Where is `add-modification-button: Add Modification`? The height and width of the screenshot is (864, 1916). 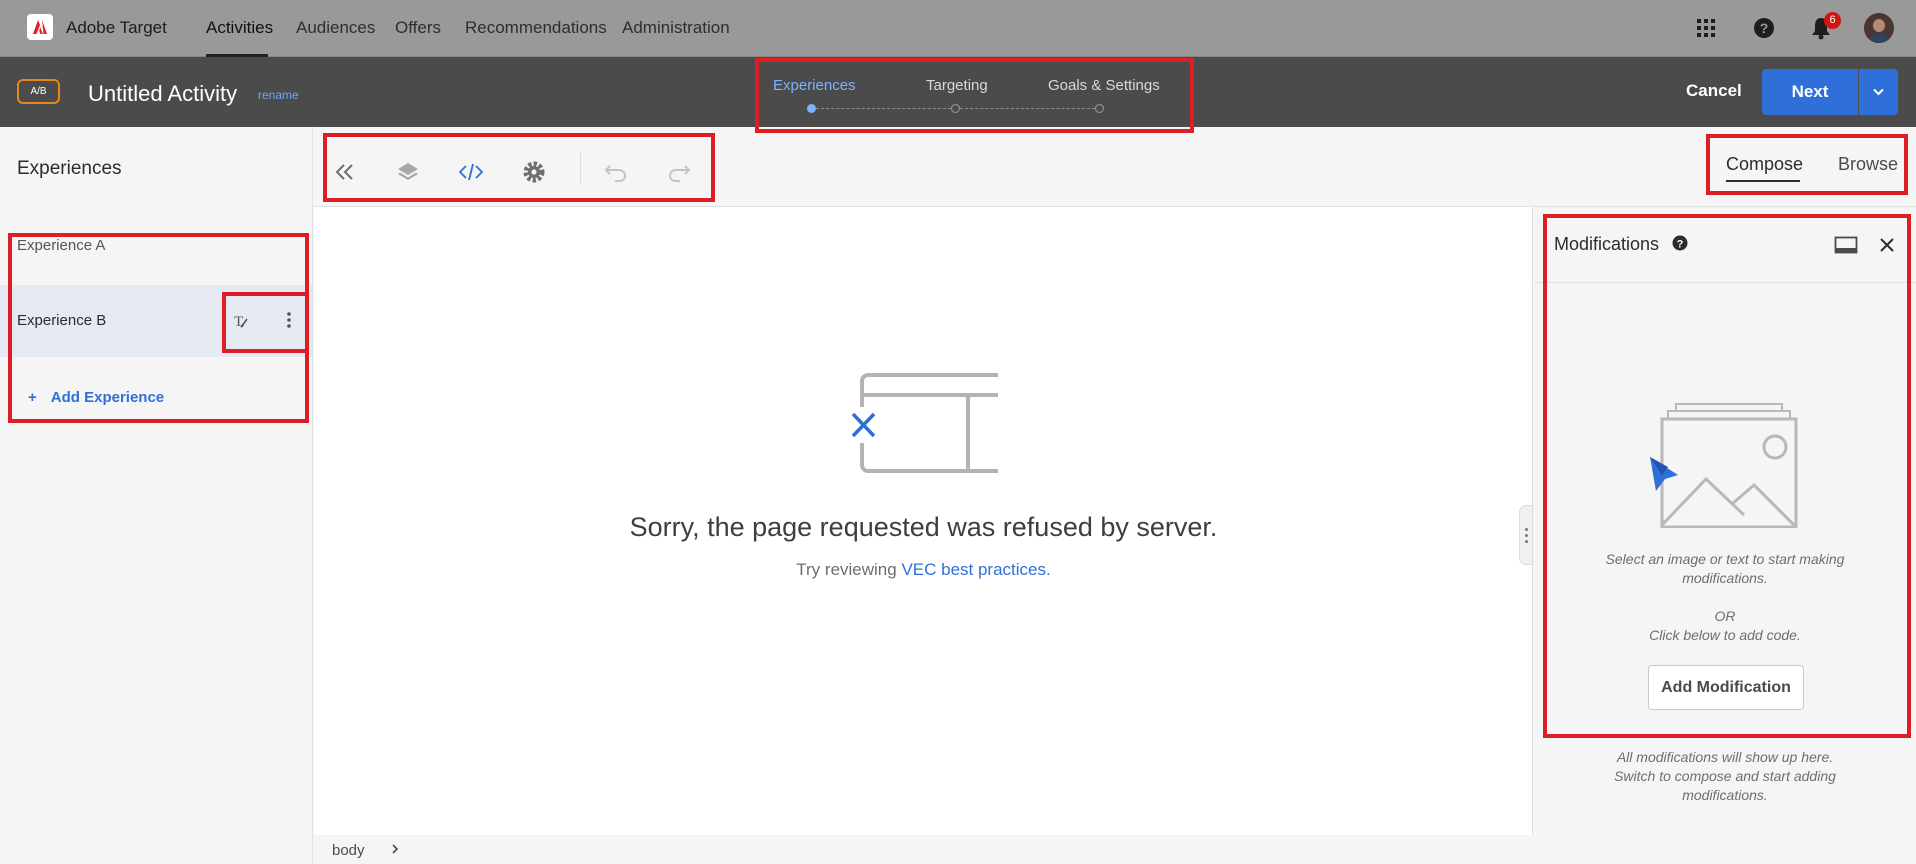
add-modification-button: Add Modification is located at coordinates (1726, 687).